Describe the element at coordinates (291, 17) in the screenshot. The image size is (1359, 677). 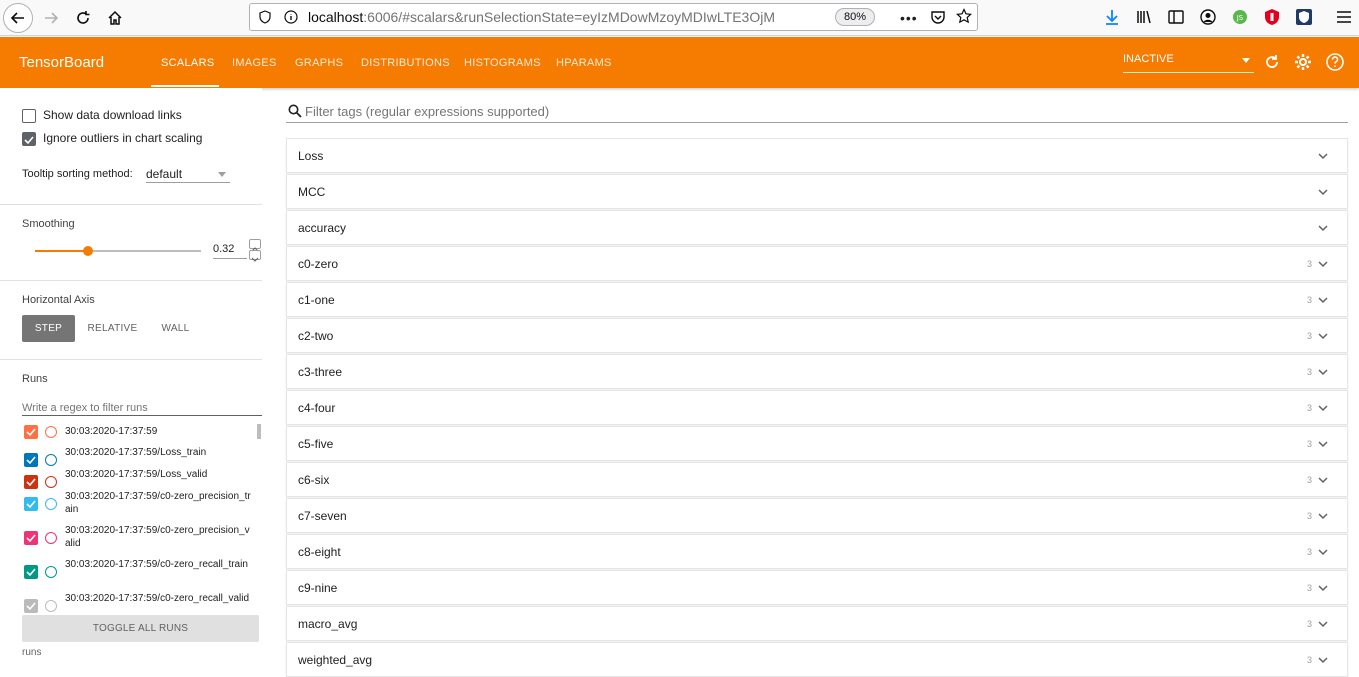
I see `info-icon` at that location.